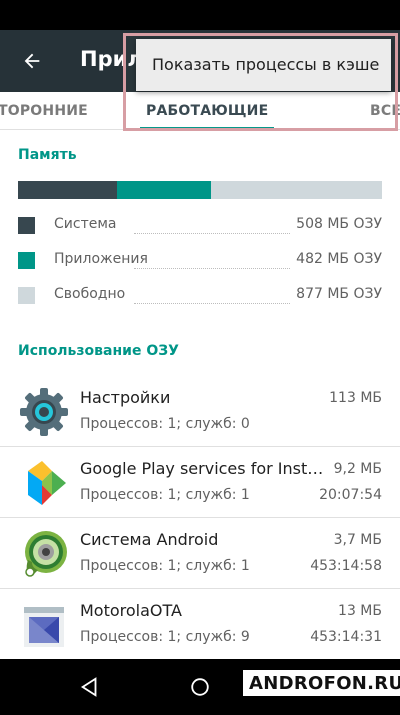 The width and height of the screenshot is (400, 715). What do you see at coordinates (164, 190) in the screenshot?
I see `memory-bar-apps` at bounding box center [164, 190].